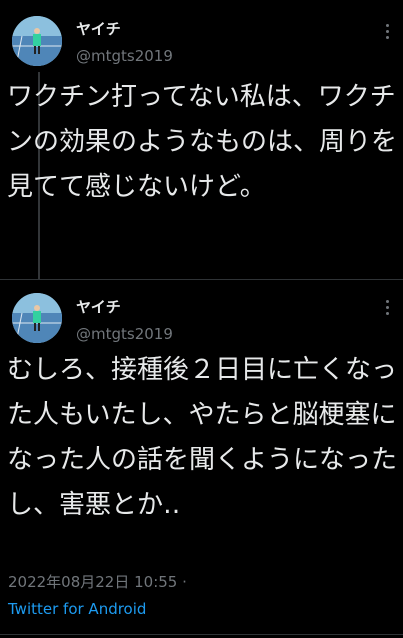 The width and height of the screenshot is (403, 638). I want to click on source-link: Twitter for Android, so click(77, 609).